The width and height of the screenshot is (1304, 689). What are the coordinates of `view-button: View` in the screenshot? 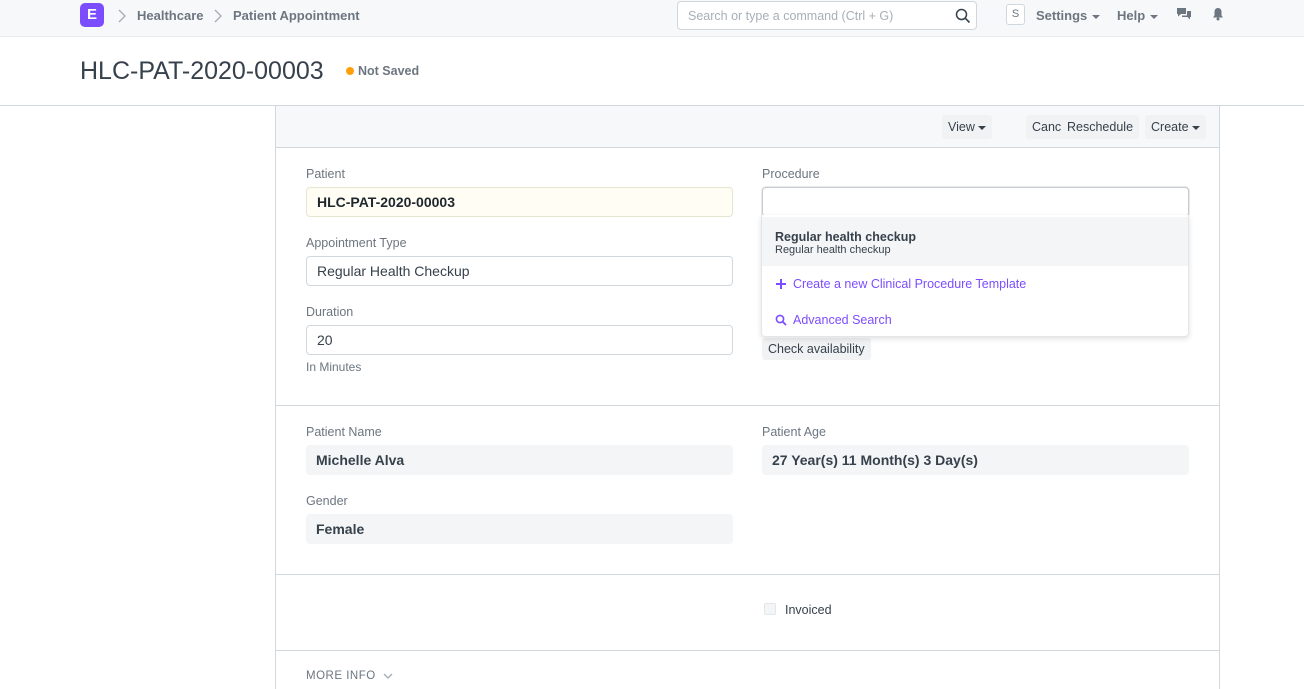 It's located at (967, 127).